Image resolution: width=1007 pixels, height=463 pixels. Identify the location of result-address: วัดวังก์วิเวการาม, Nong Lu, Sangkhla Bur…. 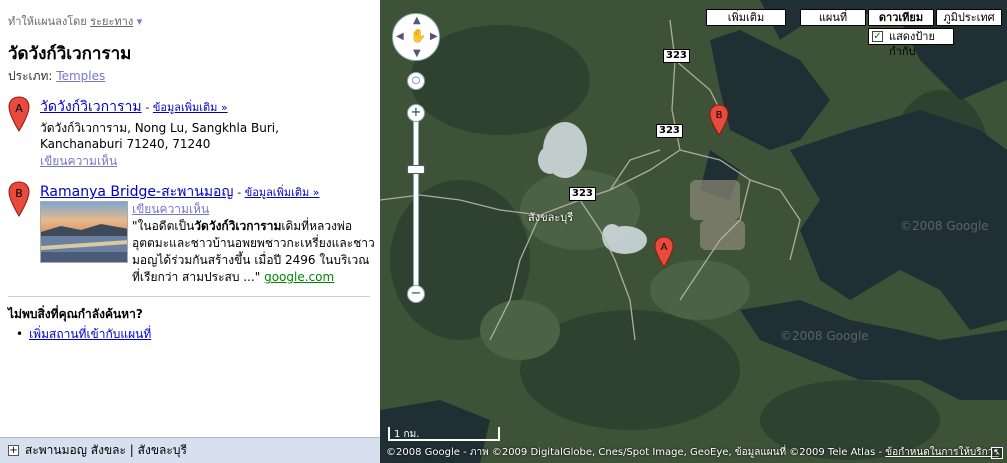
(159, 136).